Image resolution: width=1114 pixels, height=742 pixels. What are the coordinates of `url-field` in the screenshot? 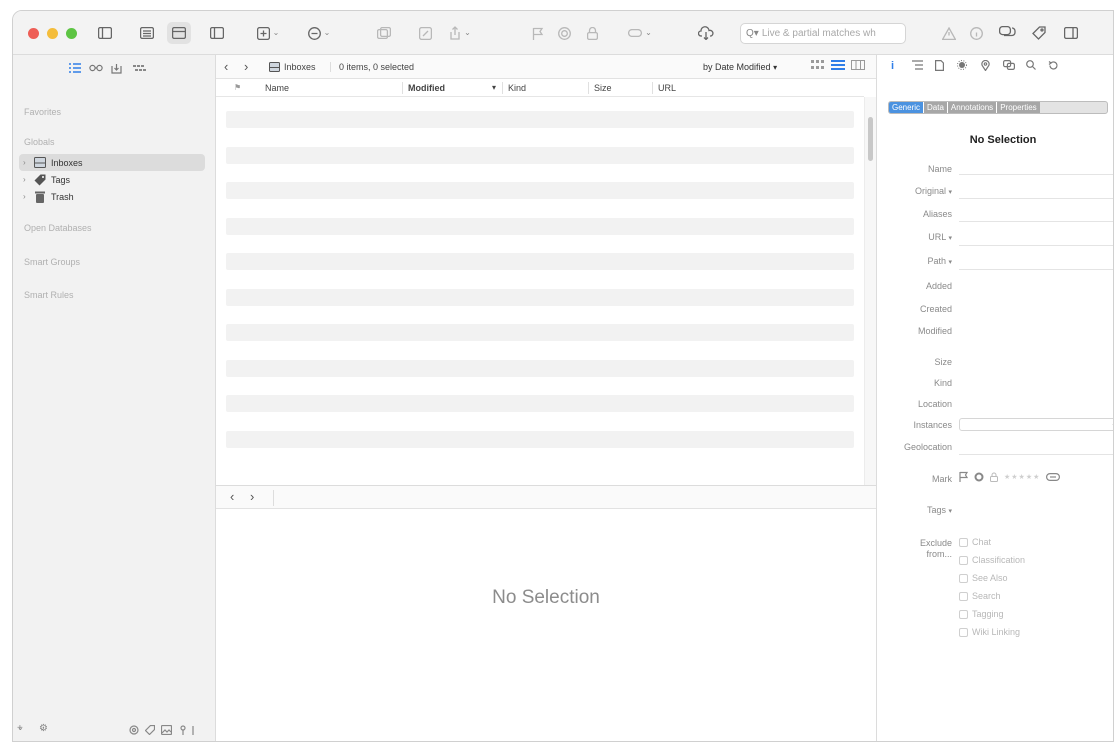 It's located at (1036, 245).